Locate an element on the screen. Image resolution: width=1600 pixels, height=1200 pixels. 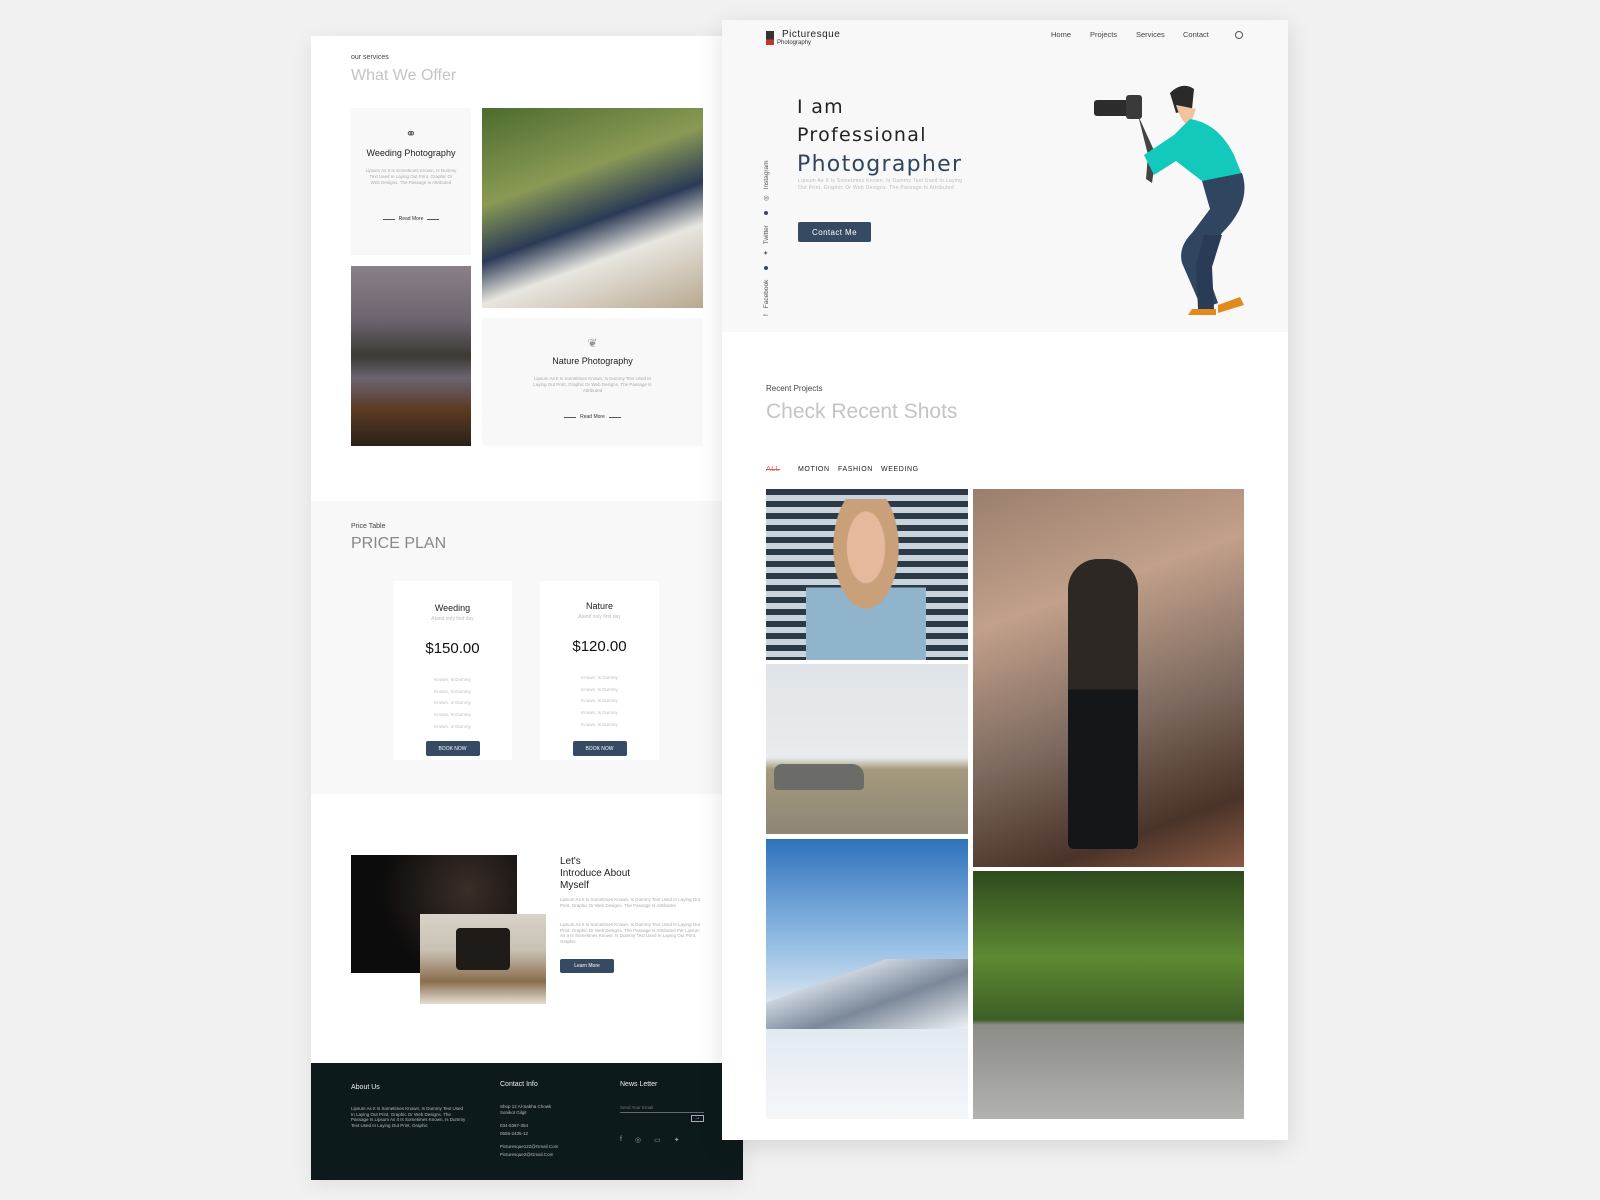
filter-fashion: FASHION is located at coordinates (855, 469).